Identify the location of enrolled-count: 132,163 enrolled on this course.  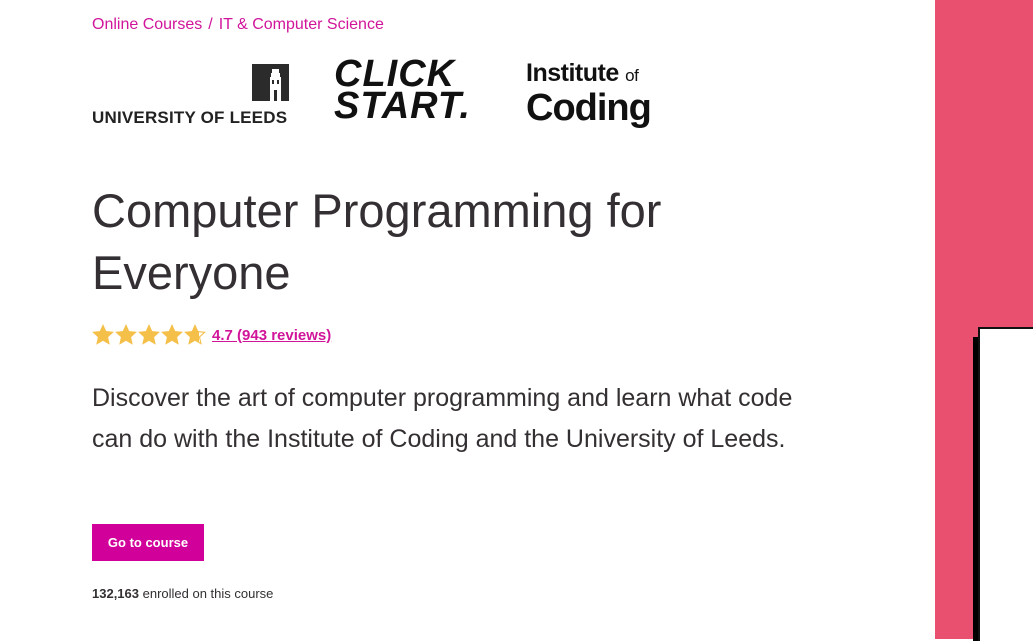
(182, 593).